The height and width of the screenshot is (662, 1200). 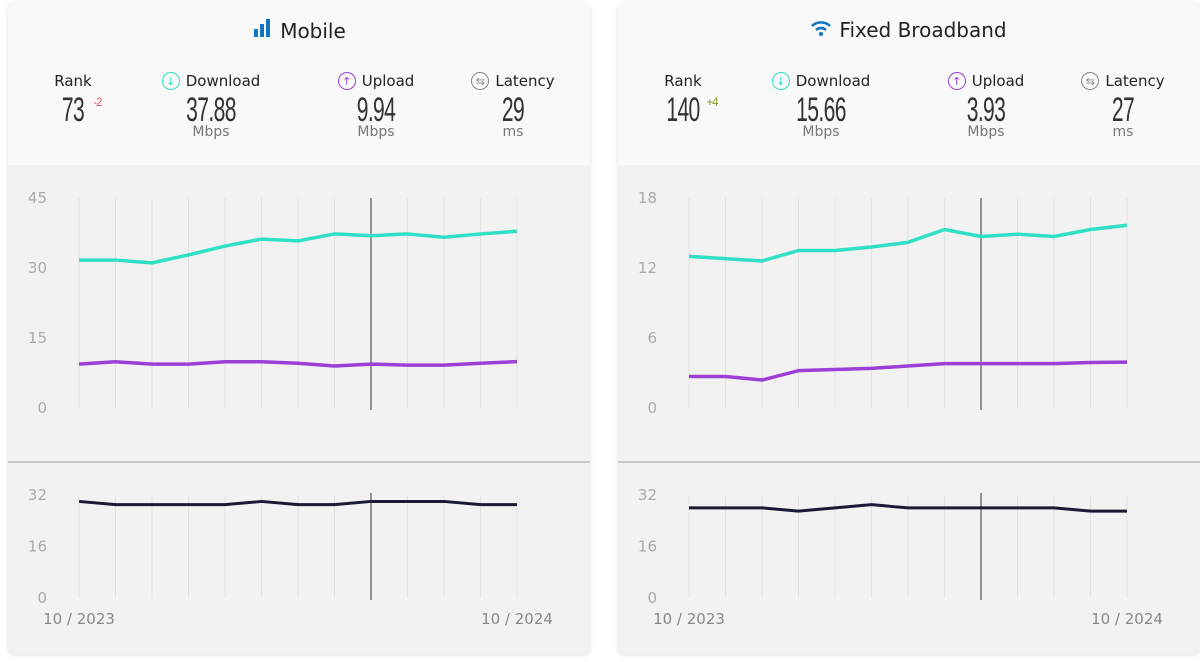 I want to click on panel-title: Mobile, so click(x=299, y=30).